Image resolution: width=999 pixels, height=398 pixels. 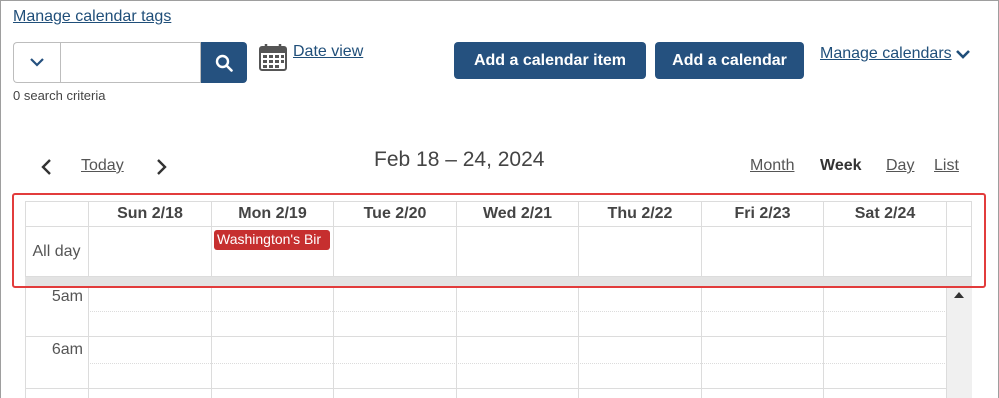 I want to click on search-input, so click(x=130, y=62).